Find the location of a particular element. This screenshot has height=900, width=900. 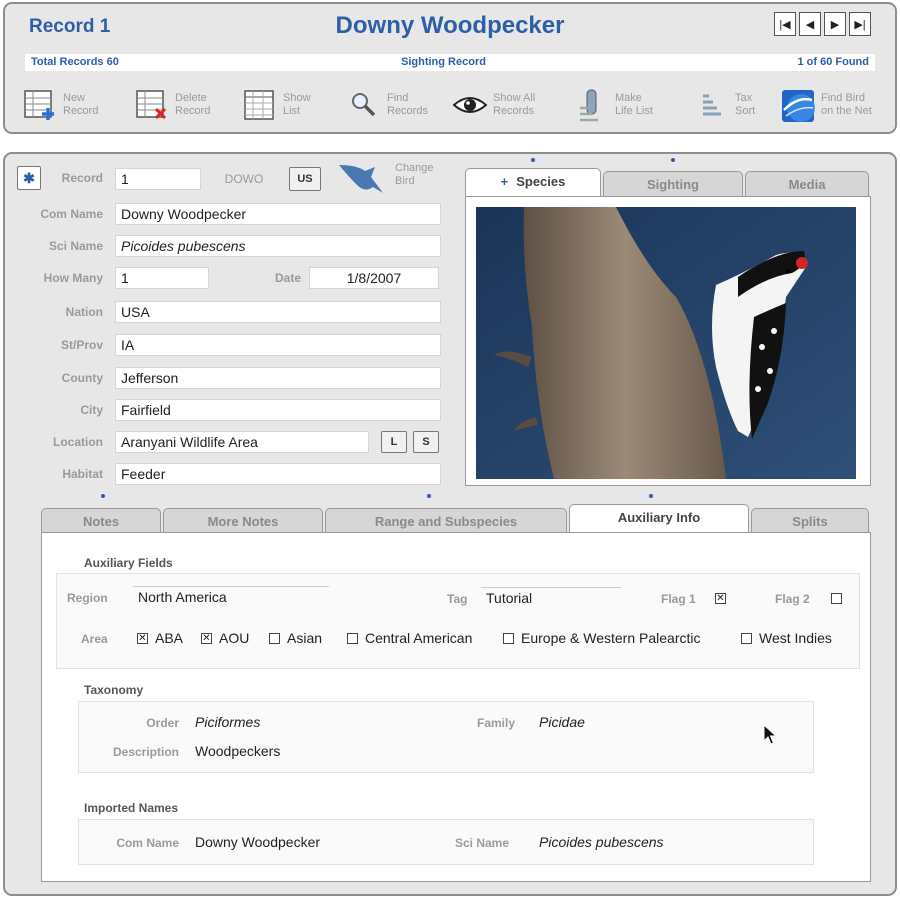

nation-field: USA is located at coordinates (278, 312).